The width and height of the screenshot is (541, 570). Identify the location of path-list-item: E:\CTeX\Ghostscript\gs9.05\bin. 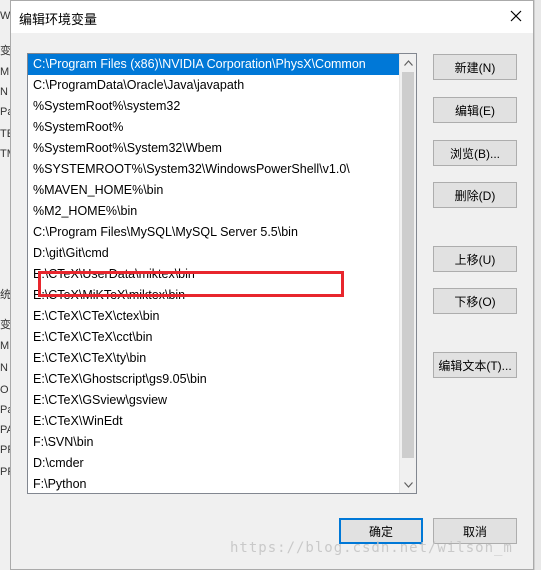
(214, 379).